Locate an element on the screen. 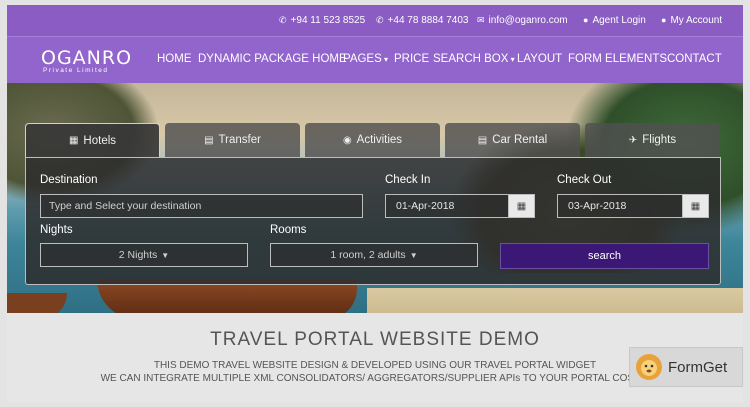 Image resolution: width=750 pixels, height=407 pixels. tab-flights: ✈ Flights is located at coordinates (652, 140).